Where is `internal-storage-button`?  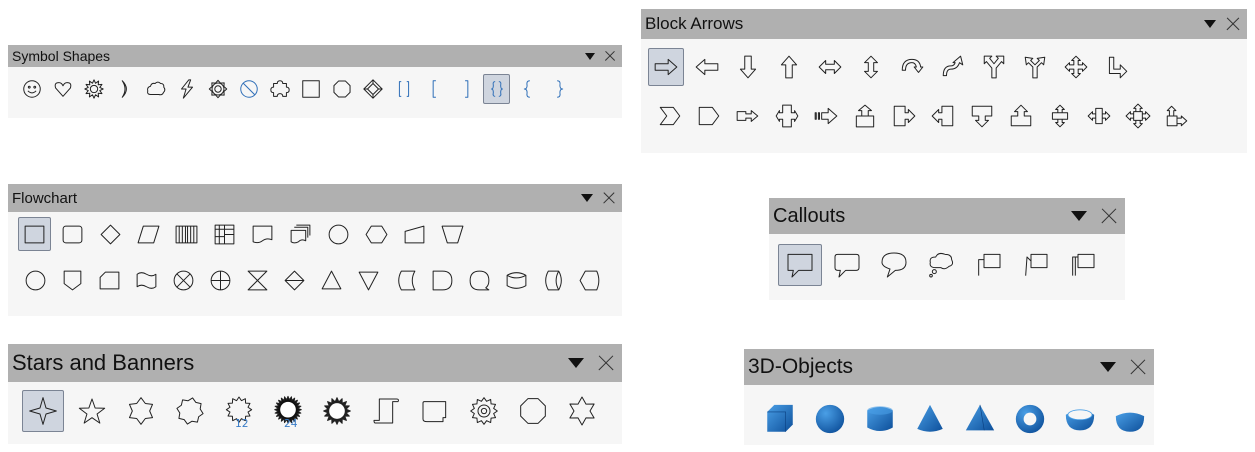
internal-storage-button is located at coordinates (224, 234).